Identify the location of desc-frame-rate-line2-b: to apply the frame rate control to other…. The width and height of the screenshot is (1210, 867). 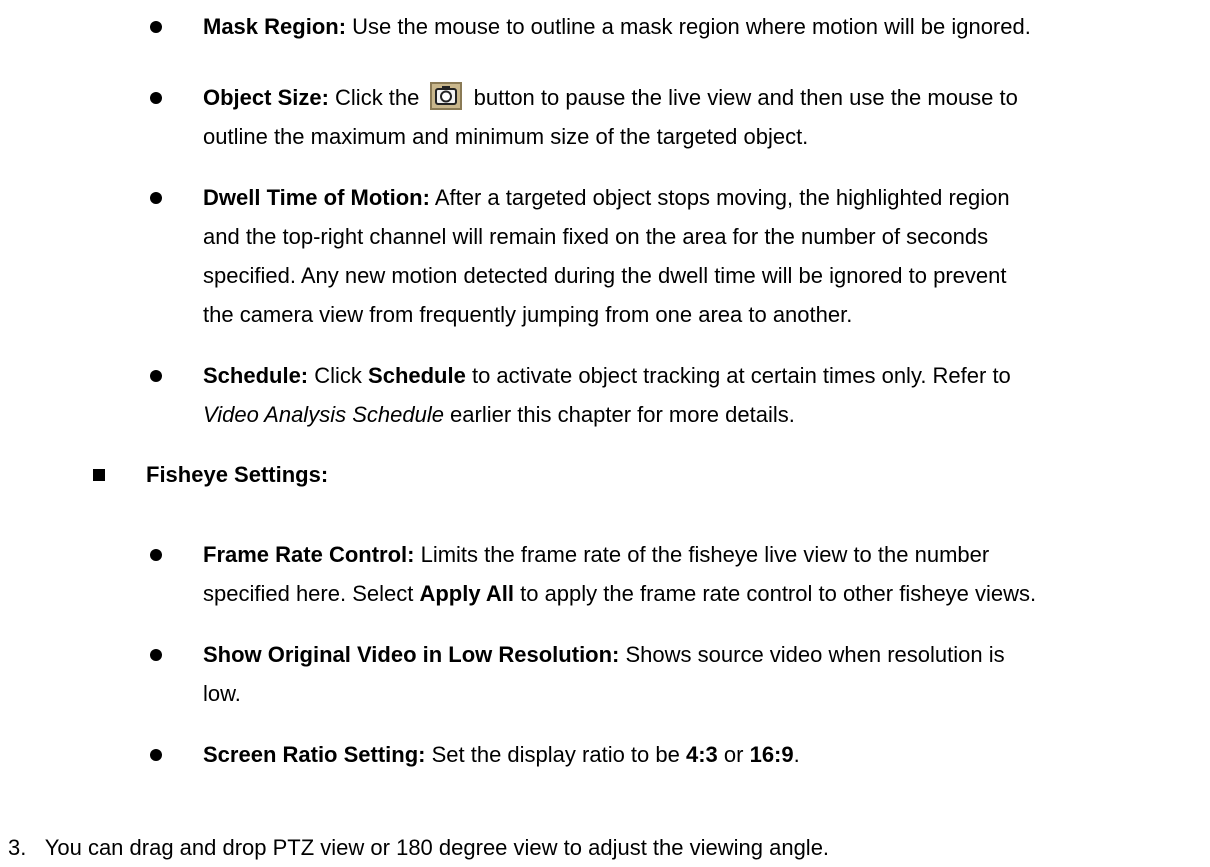
(775, 593).